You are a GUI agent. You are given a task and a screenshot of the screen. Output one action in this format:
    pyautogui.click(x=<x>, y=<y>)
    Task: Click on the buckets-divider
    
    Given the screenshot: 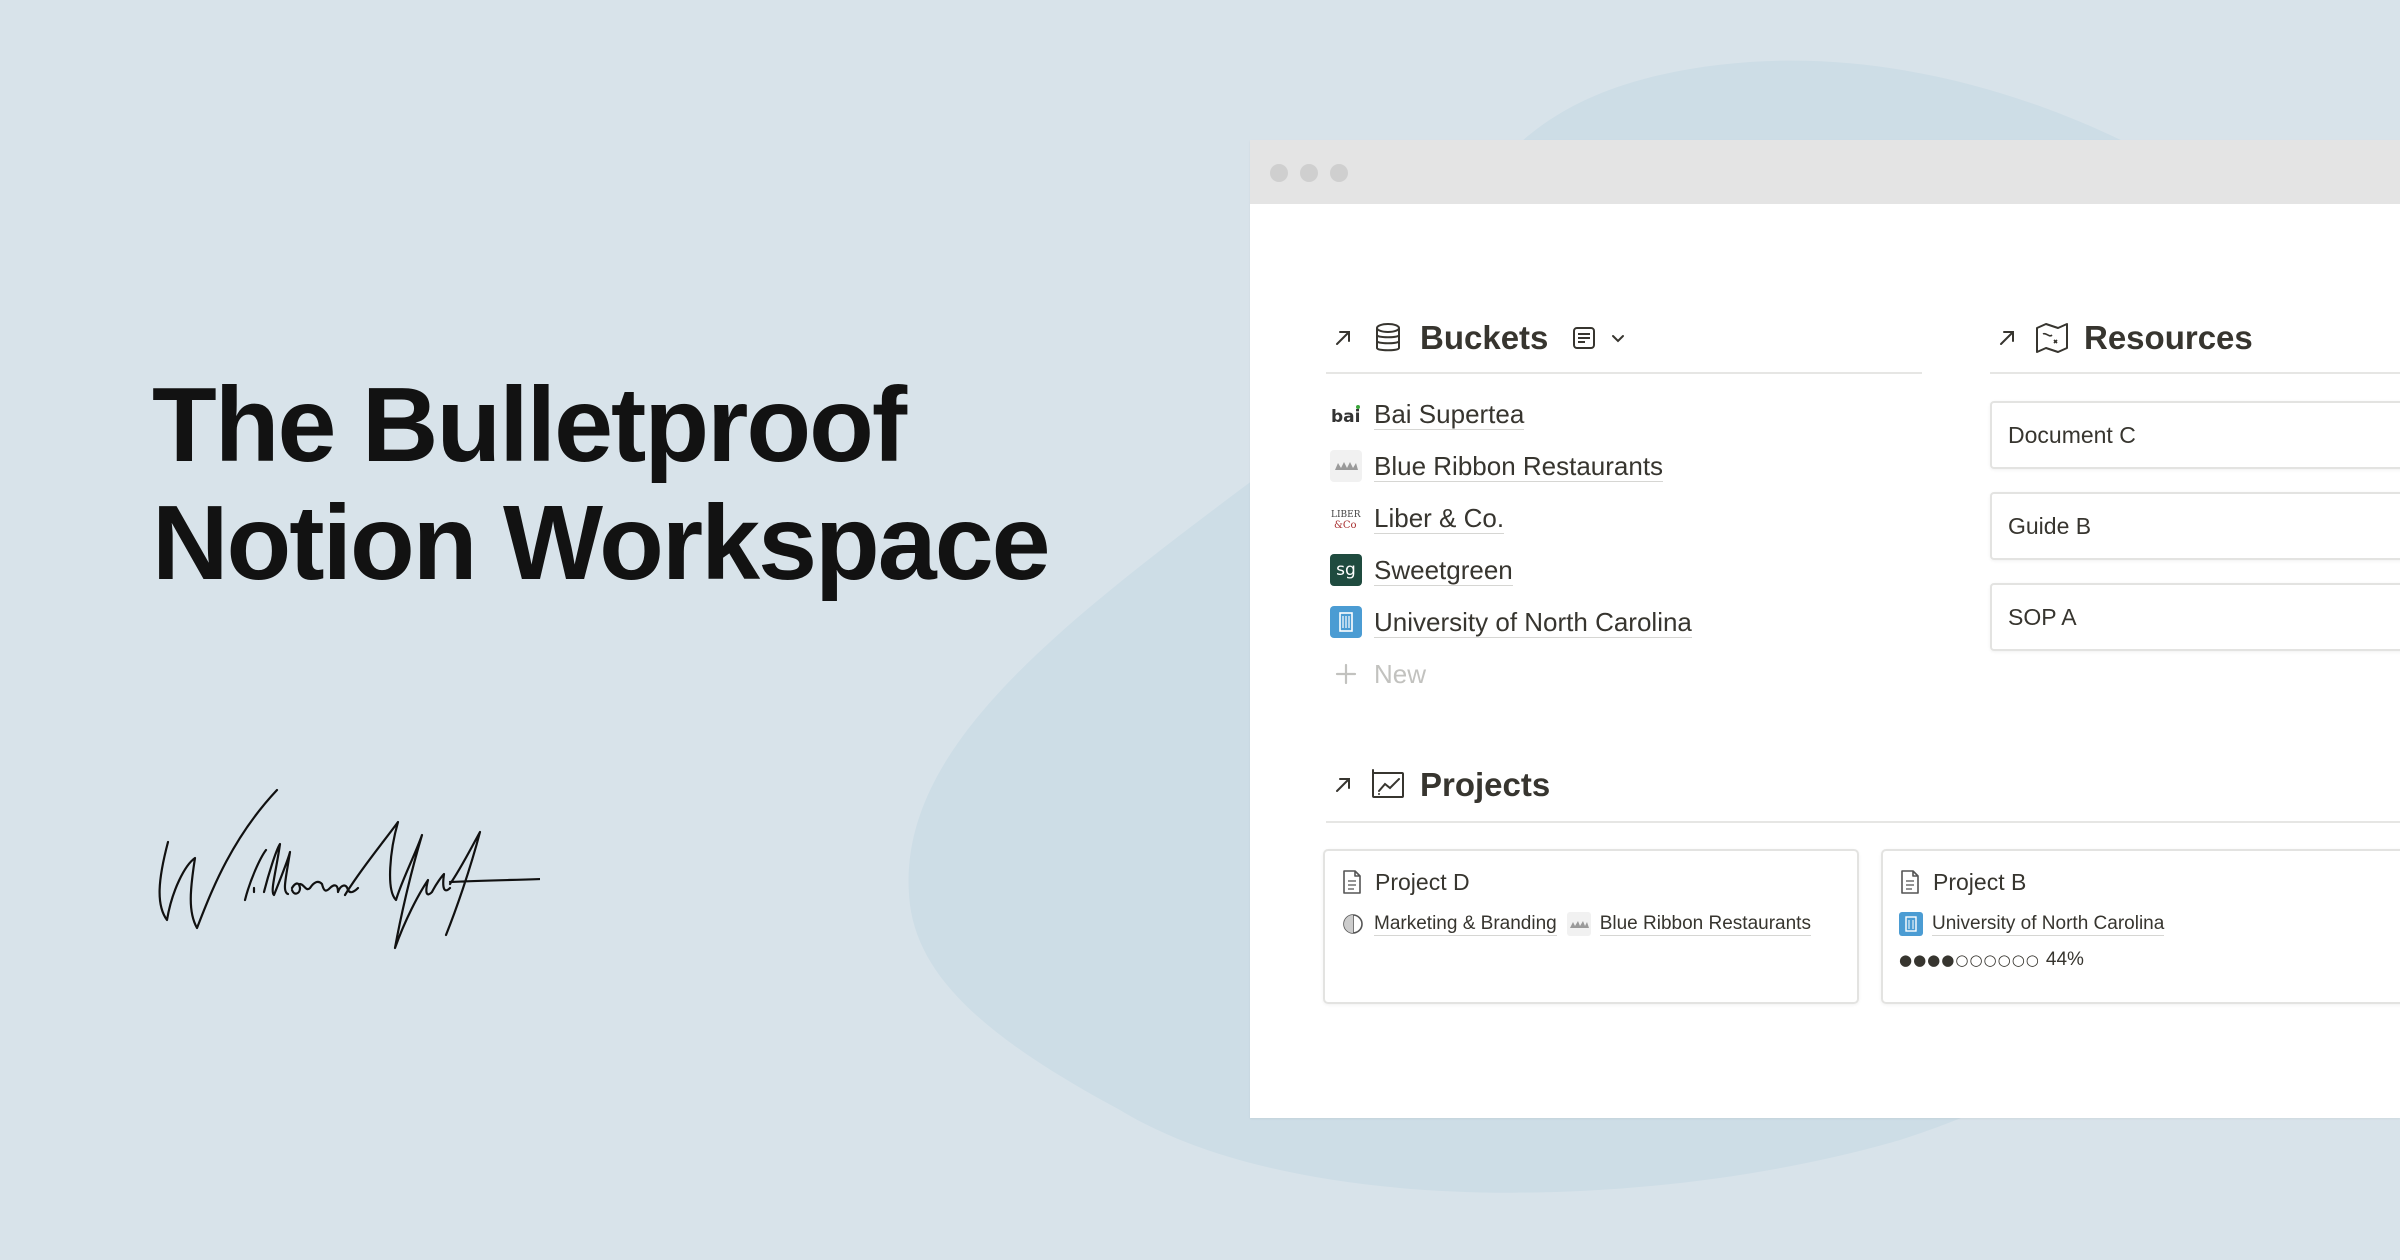 What is the action you would take?
    pyautogui.click(x=1624, y=373)
    